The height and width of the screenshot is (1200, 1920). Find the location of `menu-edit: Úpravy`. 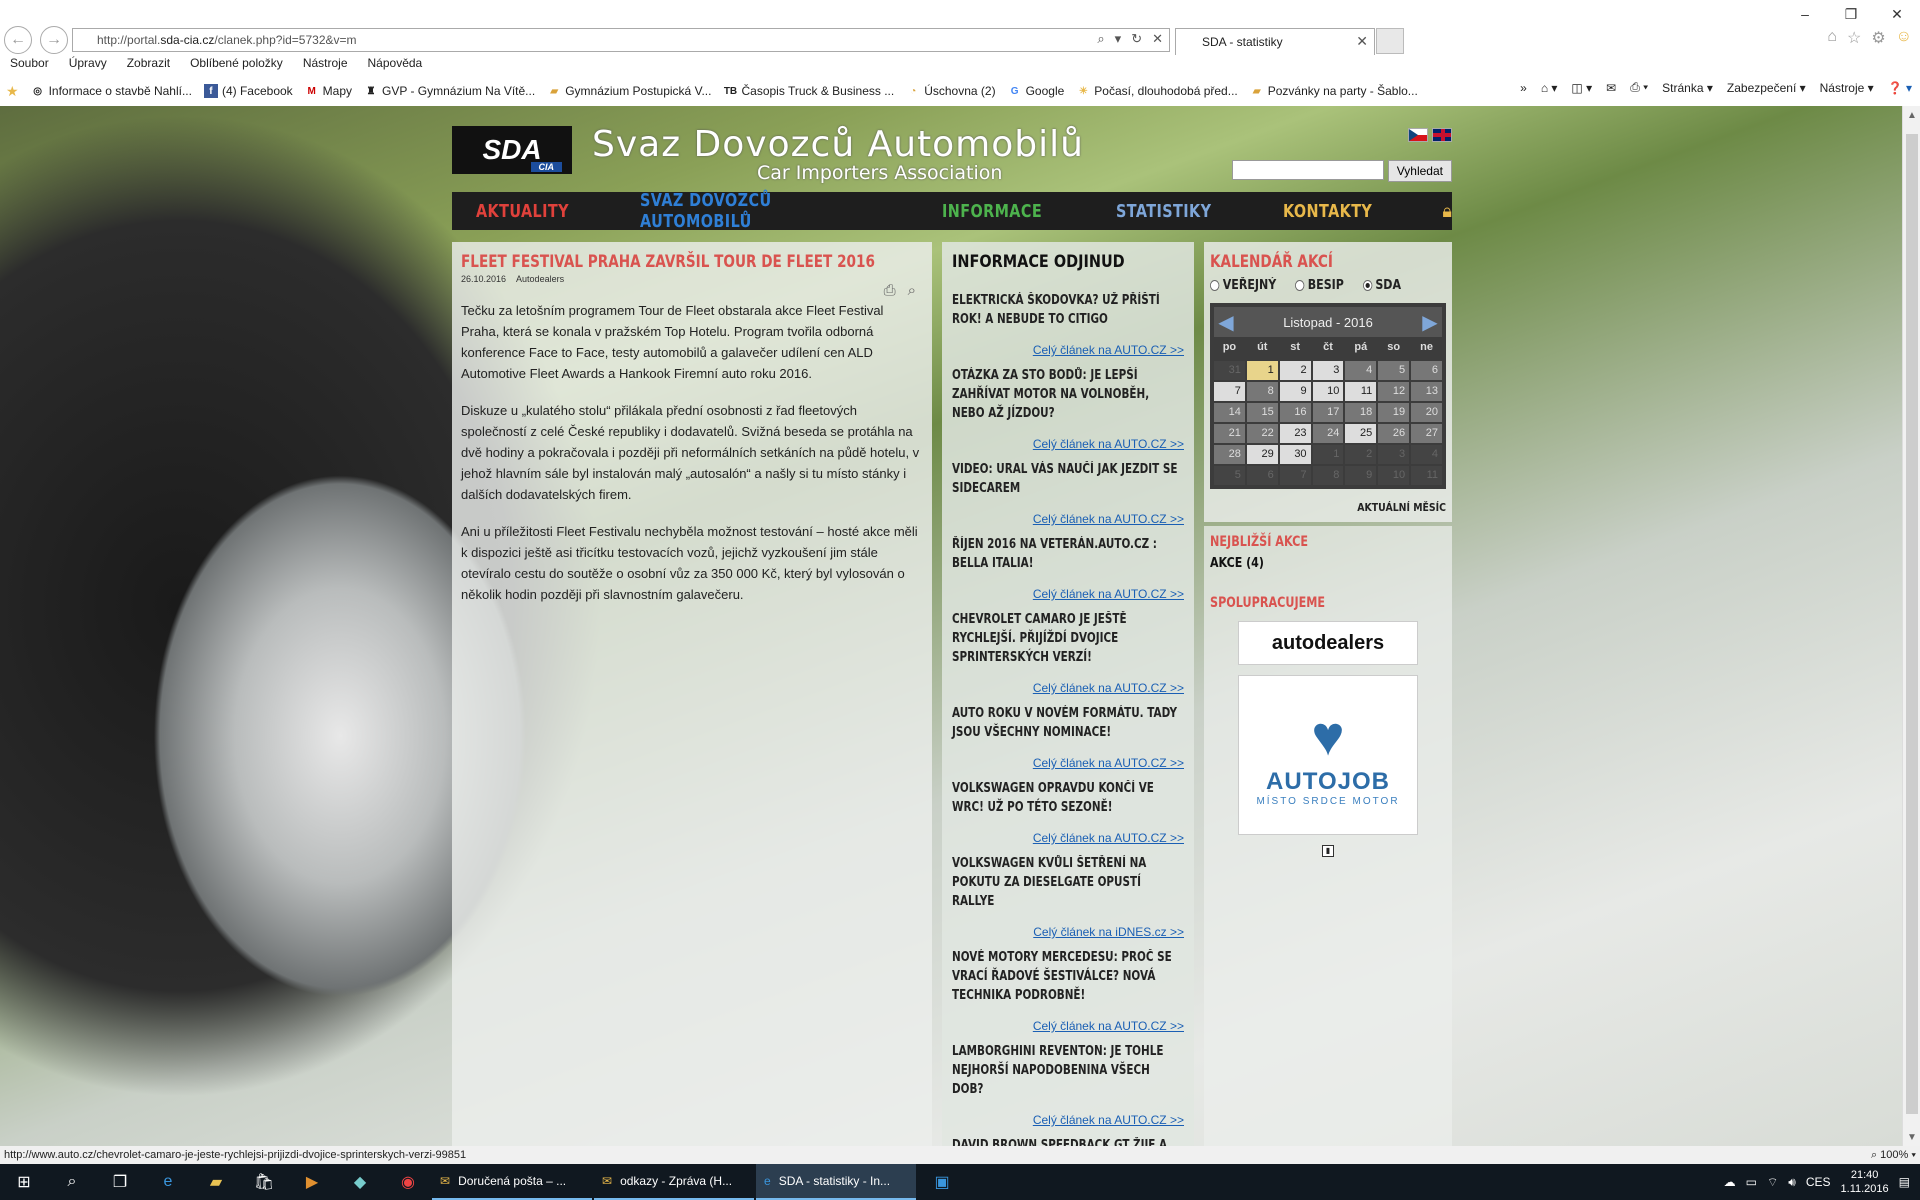

menu-edit: Úpravy is located at coordinates (88, 66).